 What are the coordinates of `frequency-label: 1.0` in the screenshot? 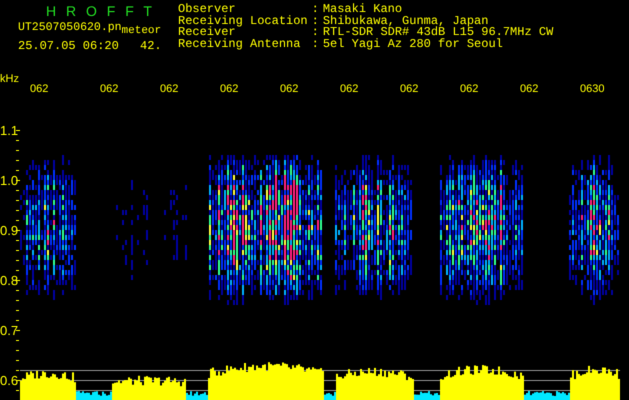 It's located at (9, 180).